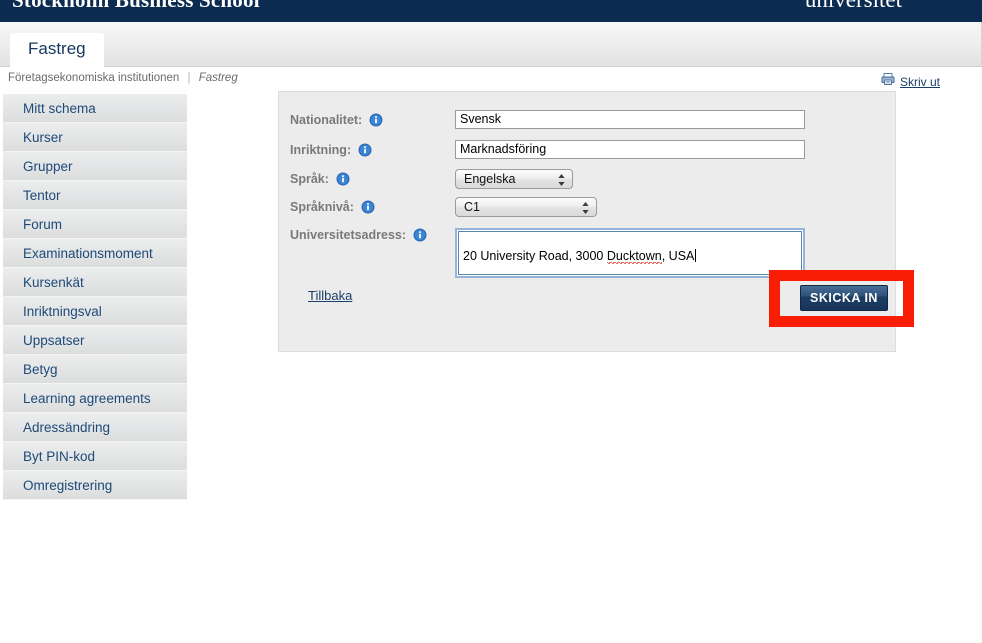 The image size is (982, 643). What do you see at coordinates (322, 207) in the screenshot?
I see `spraknivae-label-text: Språknivå:` at bounding box center [322, 207].